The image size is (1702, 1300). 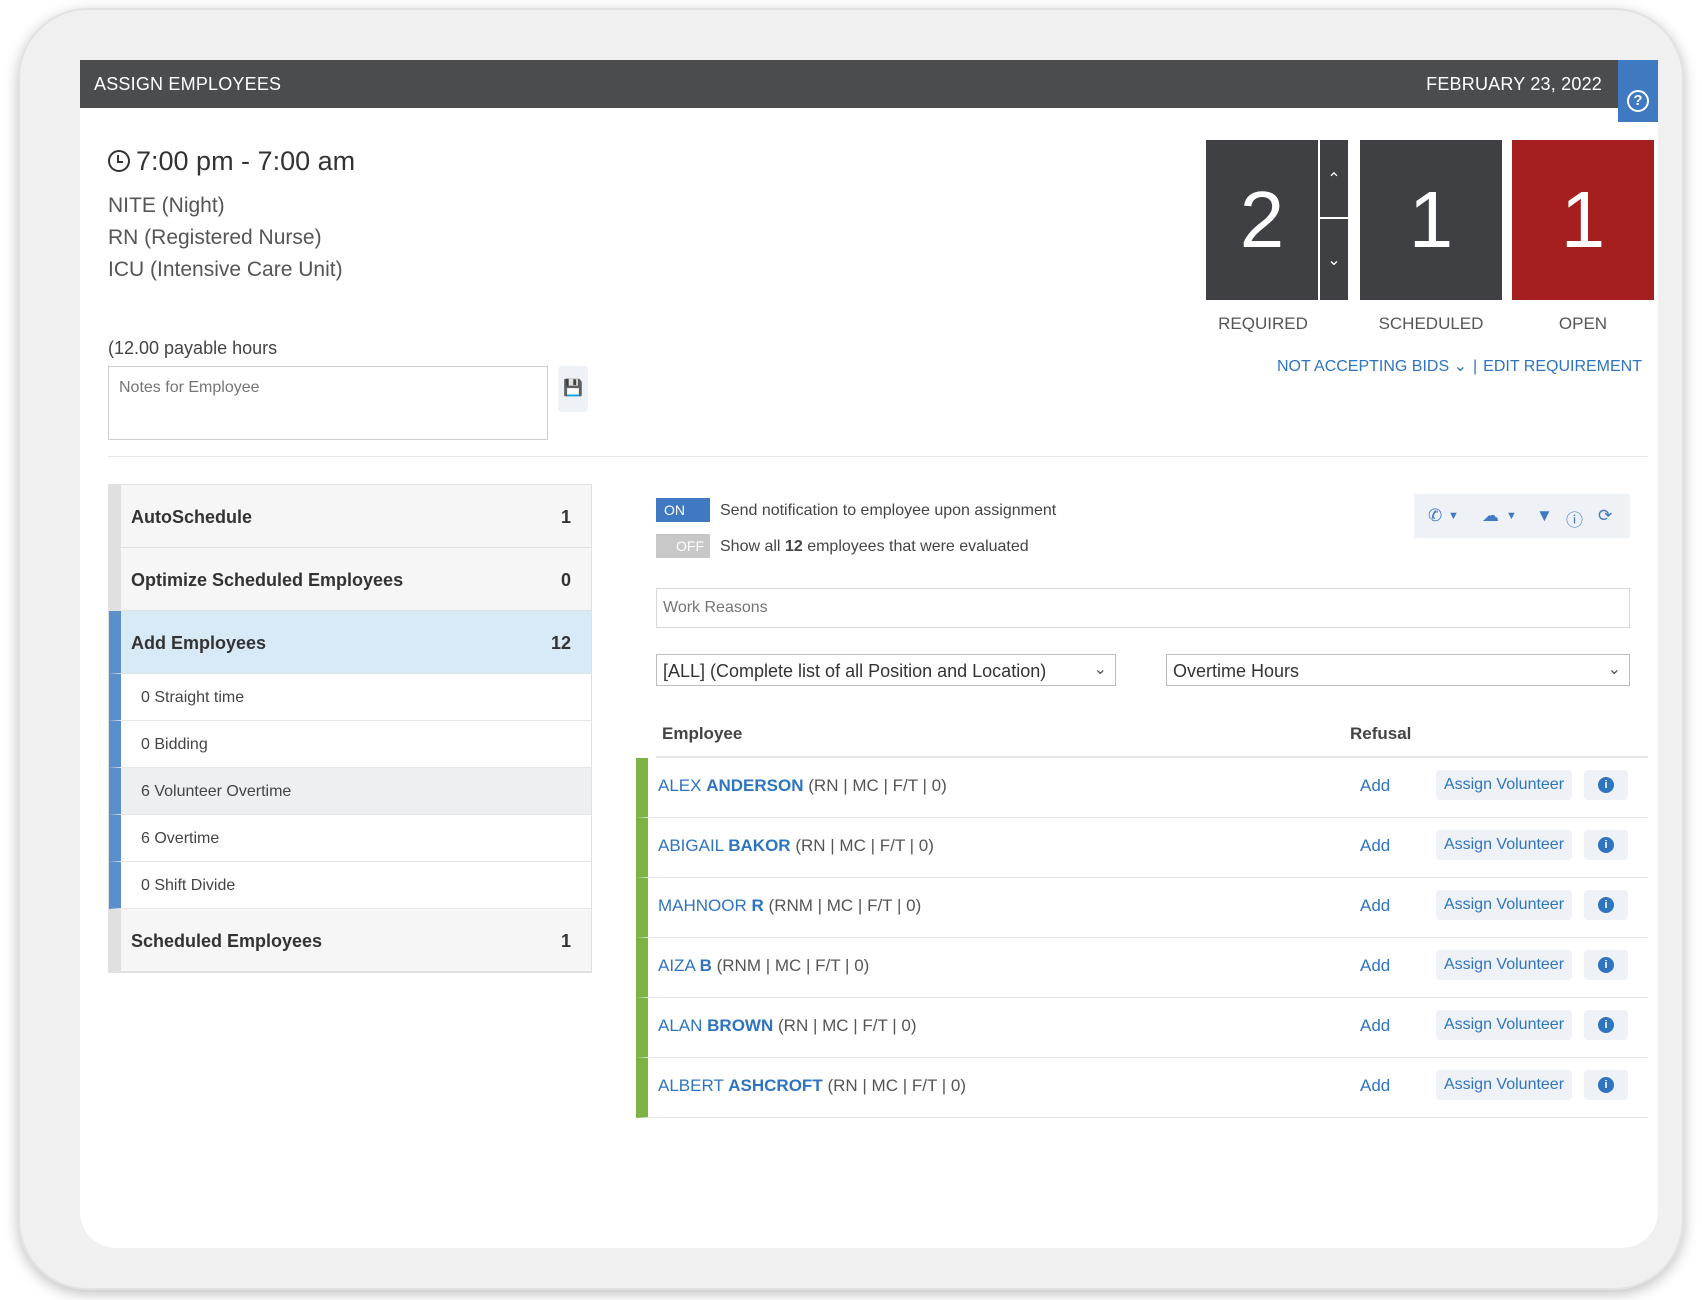 What do you see at coordinates (1514, 84) in the screenshot?
I see `page-date: FEBRUARY 23, 2022` at bounding box center [1514, 84].